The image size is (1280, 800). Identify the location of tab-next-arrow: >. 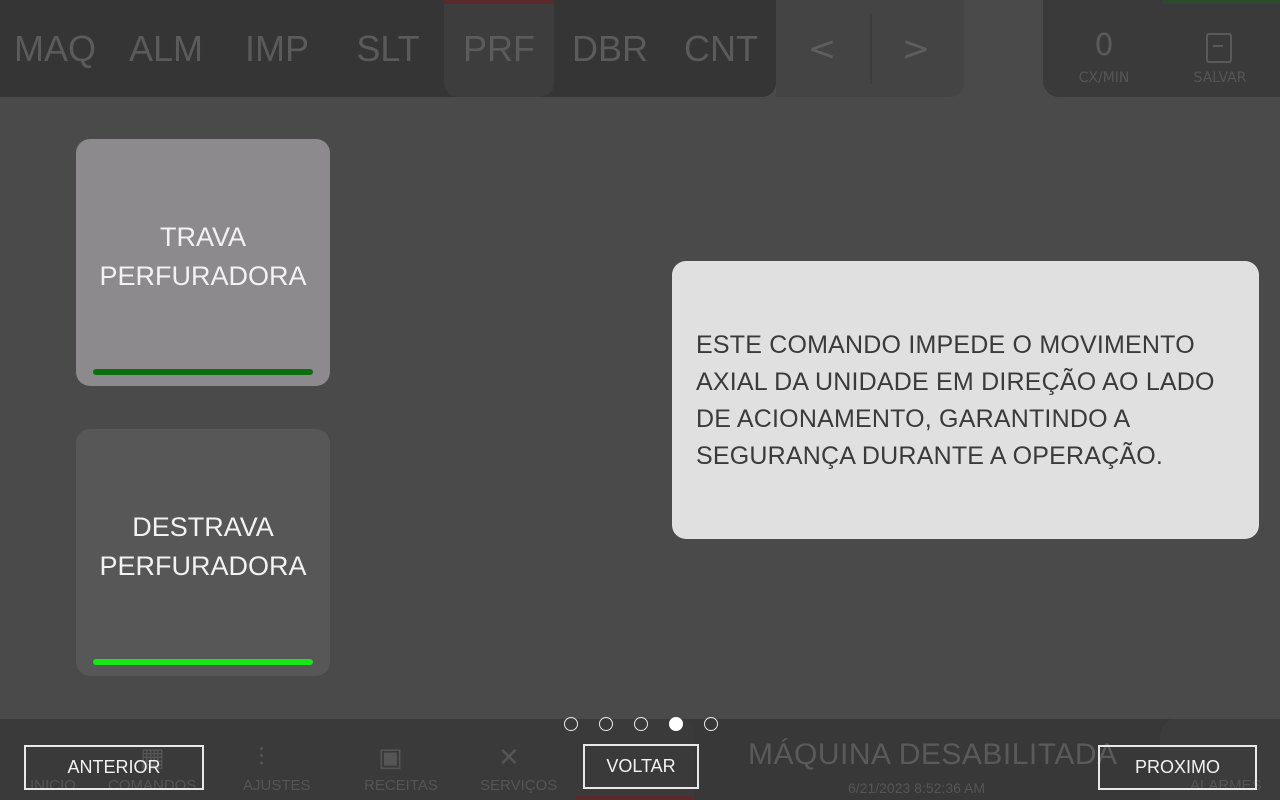
(916, 48).